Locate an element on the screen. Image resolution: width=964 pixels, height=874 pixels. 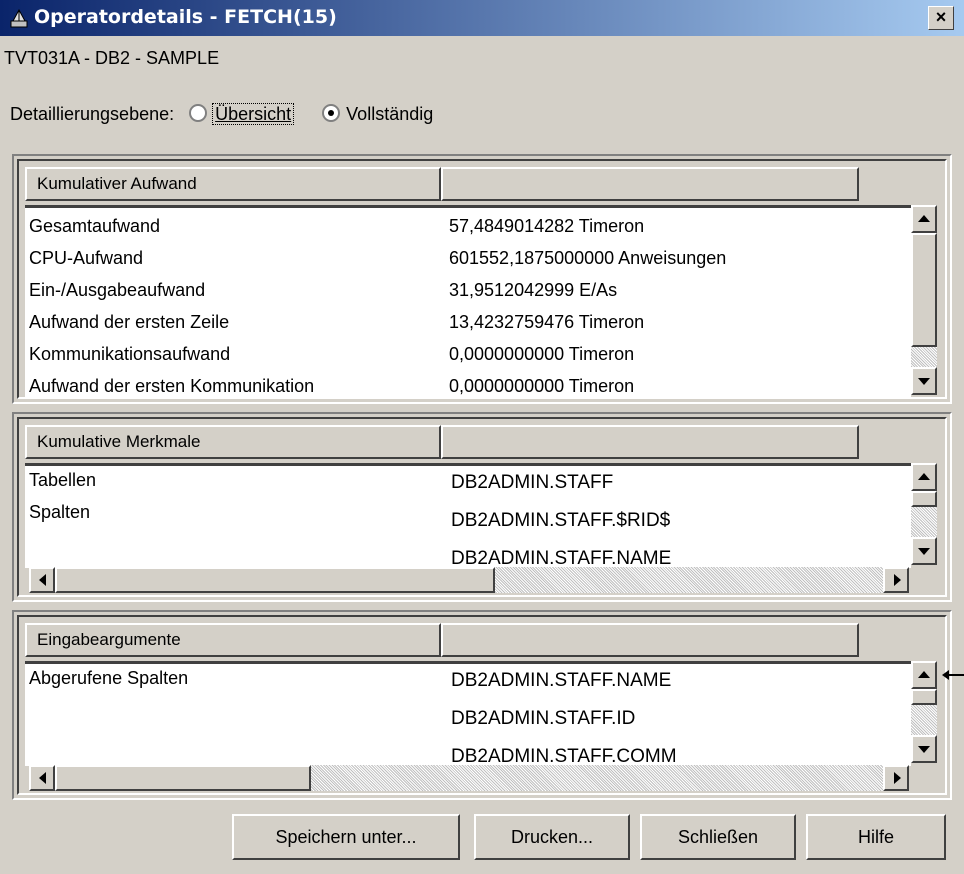
column-header-name: Eingabeargumente is located at coordinates (233, 640).